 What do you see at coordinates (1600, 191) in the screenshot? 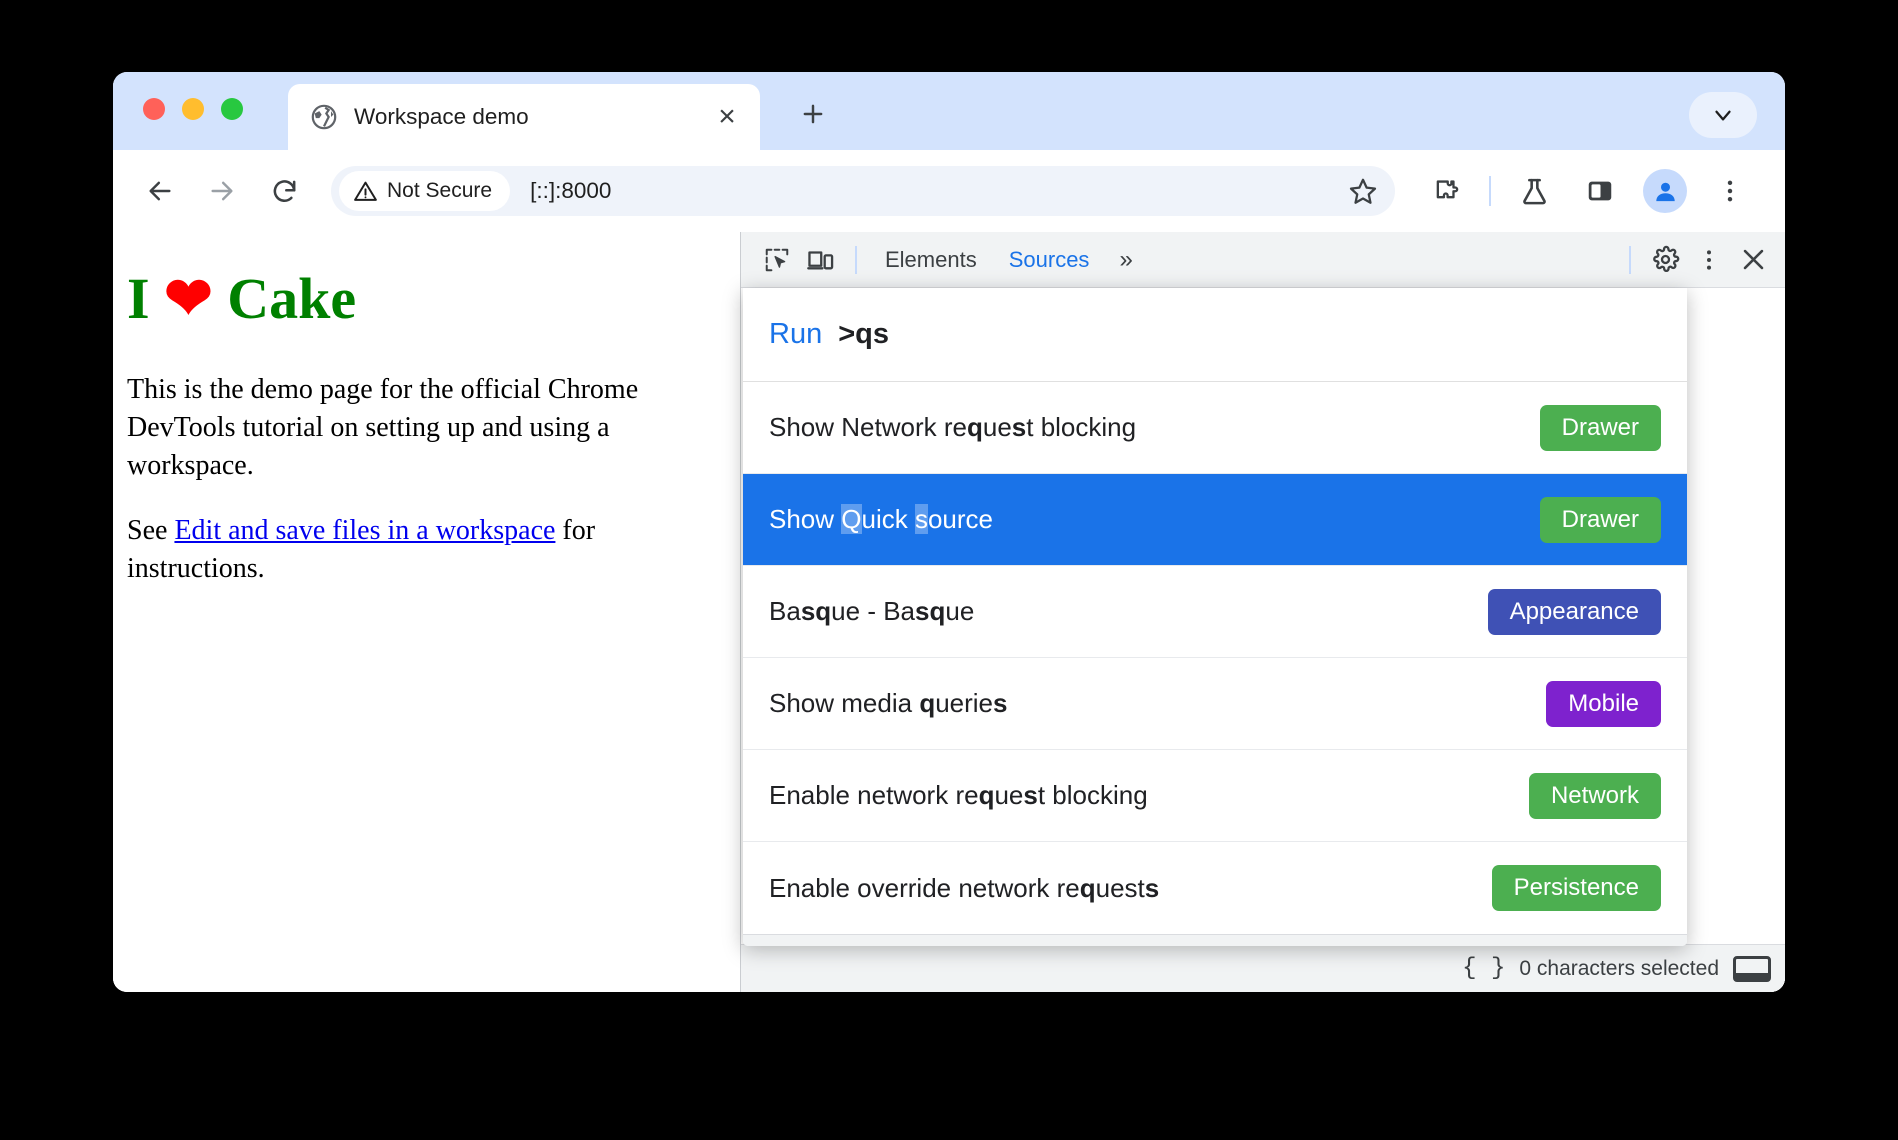
I see `side-panel-icon` at bounding box center [1600, 191].